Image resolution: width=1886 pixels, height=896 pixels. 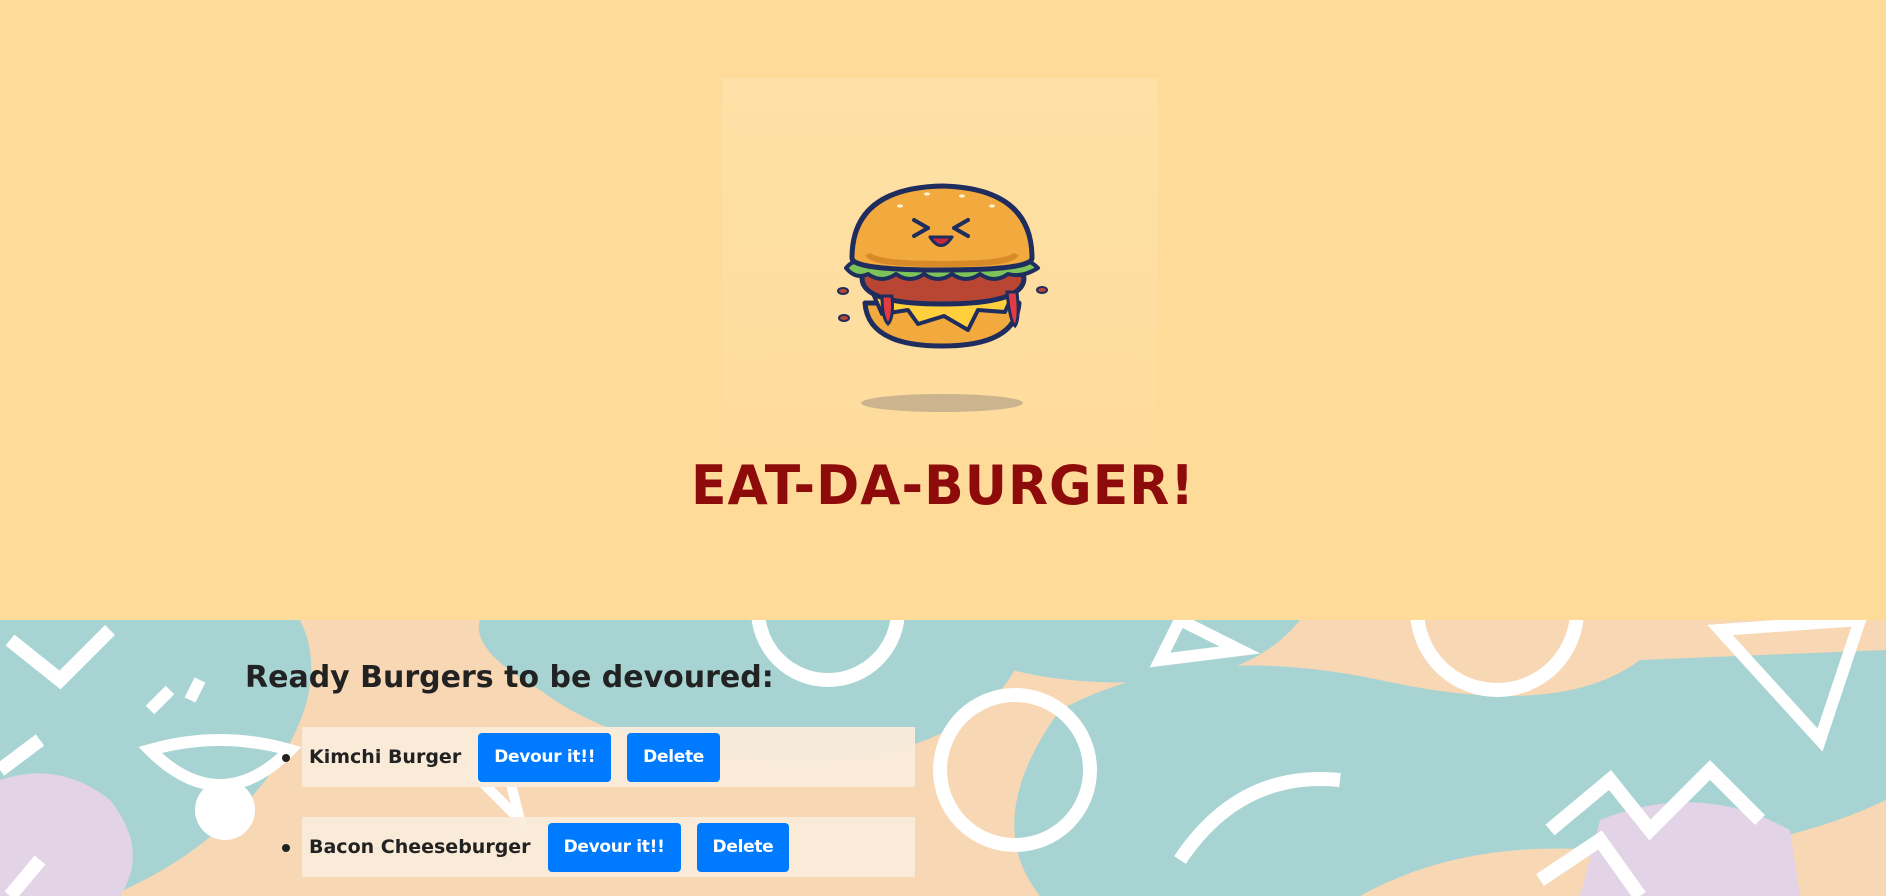 I want to click on burger-name: Kimchi Burger, so click(x=385, y=757).